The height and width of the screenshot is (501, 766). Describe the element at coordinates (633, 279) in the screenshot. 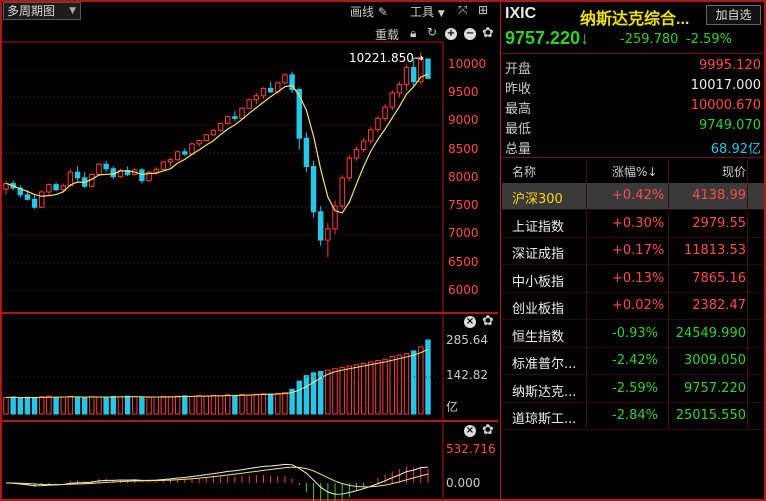

I see `table-row: 中小板指 +0.13% 7865.16` at that location.